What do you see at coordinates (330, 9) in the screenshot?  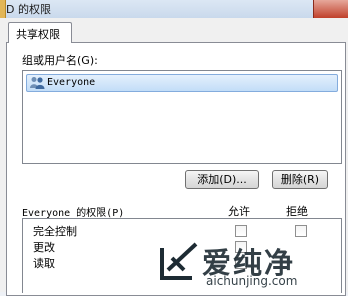 I see `close-button` at bounding box center [330, 9].